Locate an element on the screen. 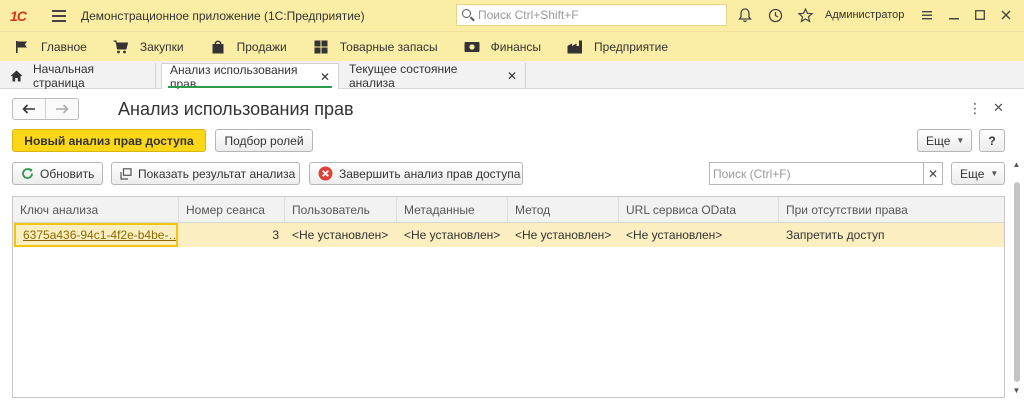  section-sales-label: Продажи is located at coordinates (261, 46).